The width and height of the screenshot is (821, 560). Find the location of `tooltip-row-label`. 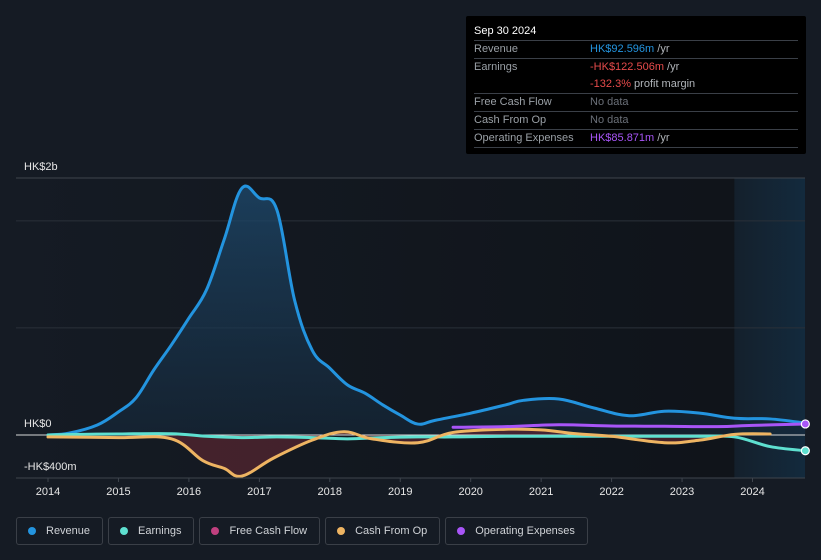

tooltip-row-label is located at coordinates (532, 84).